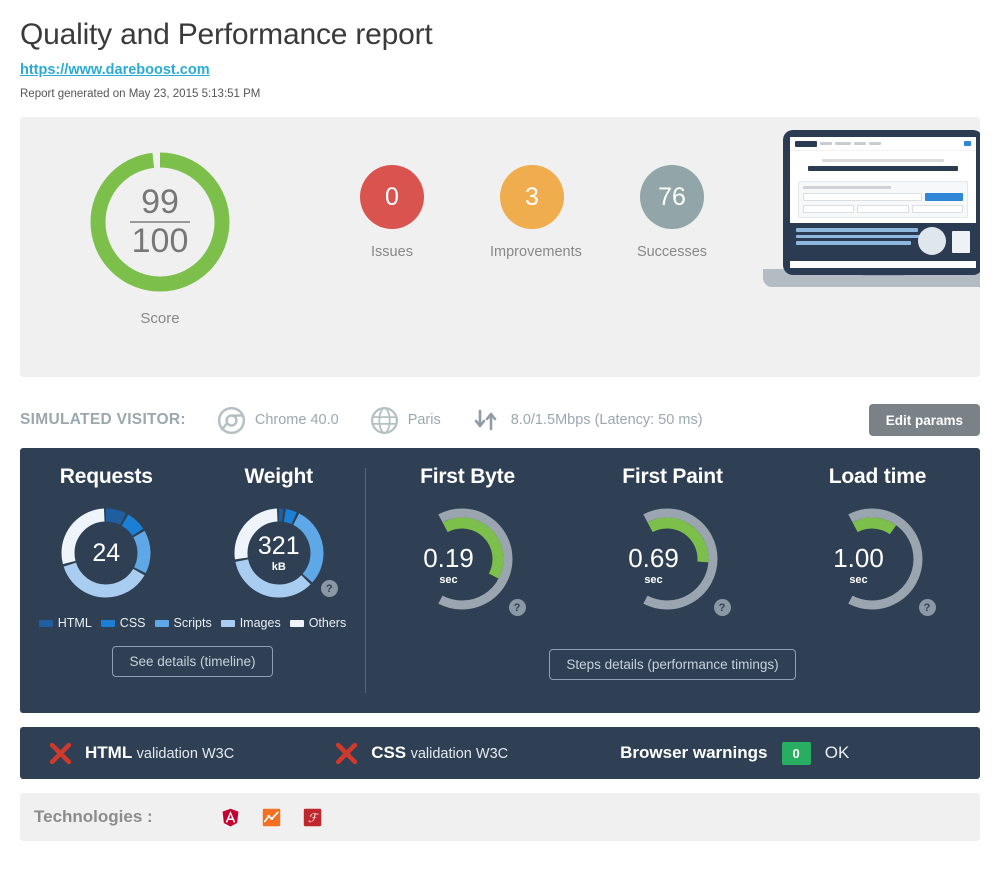 The height and width of the screenshot is (875, 1000). Describe the element at coordinates (722, 607) in the screenshot. I see `first-paint-help-icon: ?` at that location.